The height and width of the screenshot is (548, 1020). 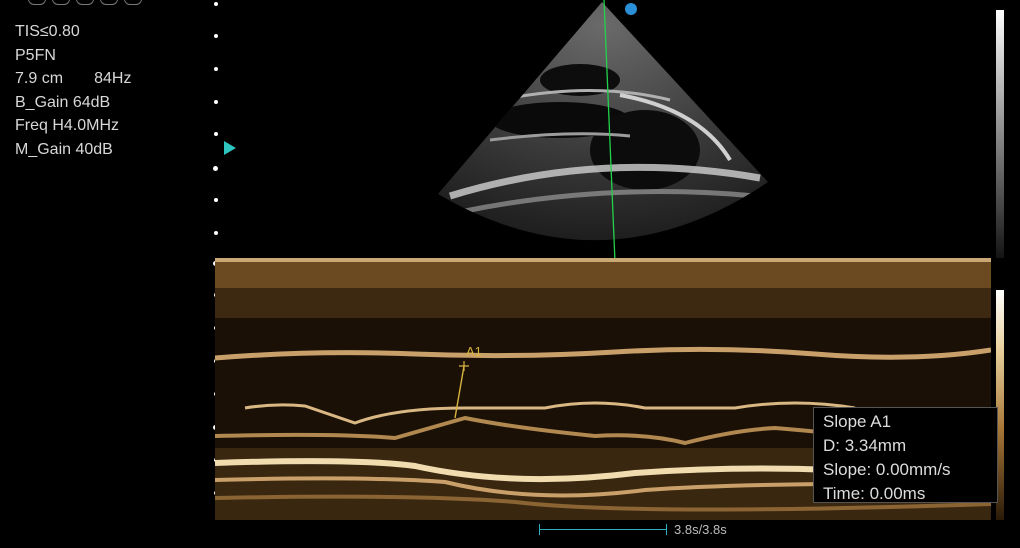 What do you see at coordinates (887, 469) in the screenshot?
I see `slope-value: Slope: 0.00mm/s` at bounding box center [887, 469].